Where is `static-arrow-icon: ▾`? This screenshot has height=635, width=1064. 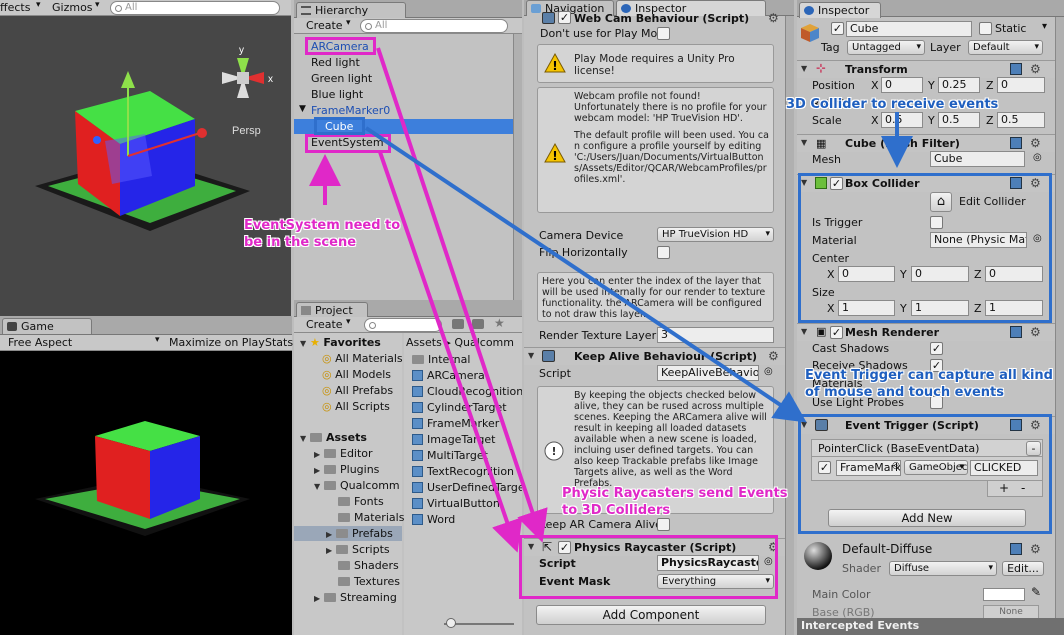
static-arrow-icon: ▾ is located at coordinates (1044, 26).